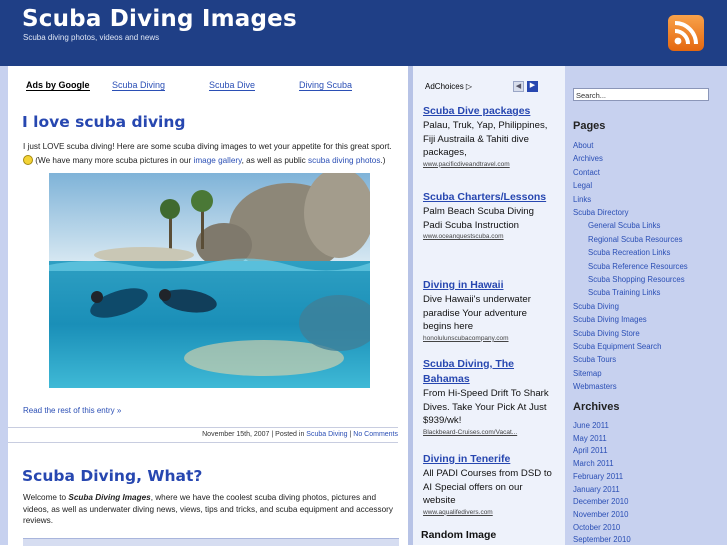  I want to click on sidebar-page-link: Scuba Diving, so click(596, 306).